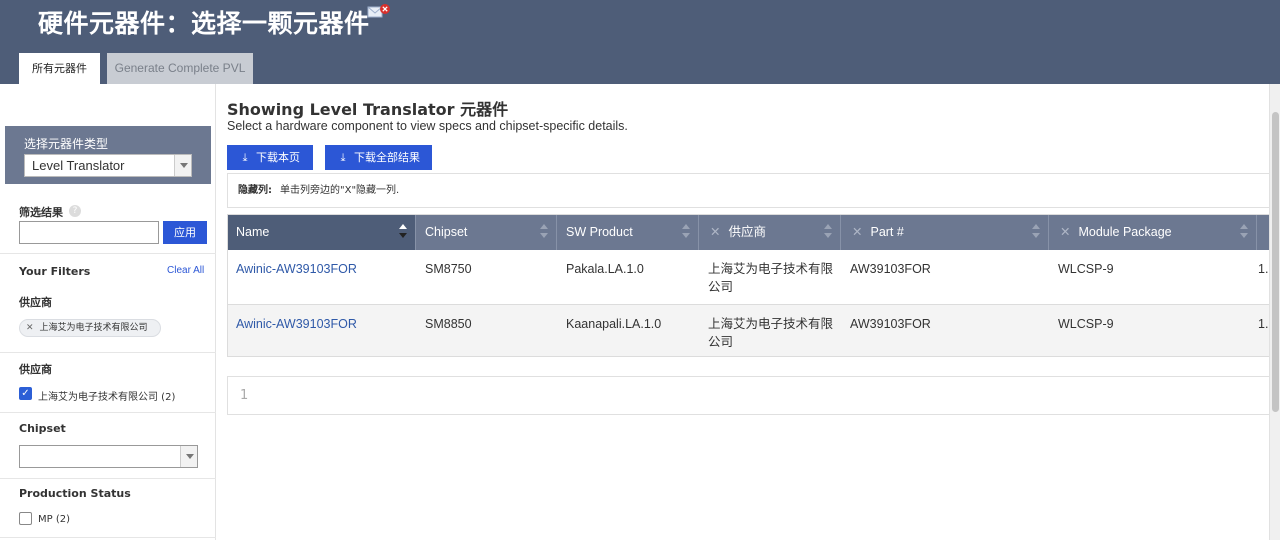 Image resolution: width=1280 pixels, height=540 pixels. Describe the element at coordinates (35, 369) in the screenshot. I see `vendor-group-label: 供应商` at that location.